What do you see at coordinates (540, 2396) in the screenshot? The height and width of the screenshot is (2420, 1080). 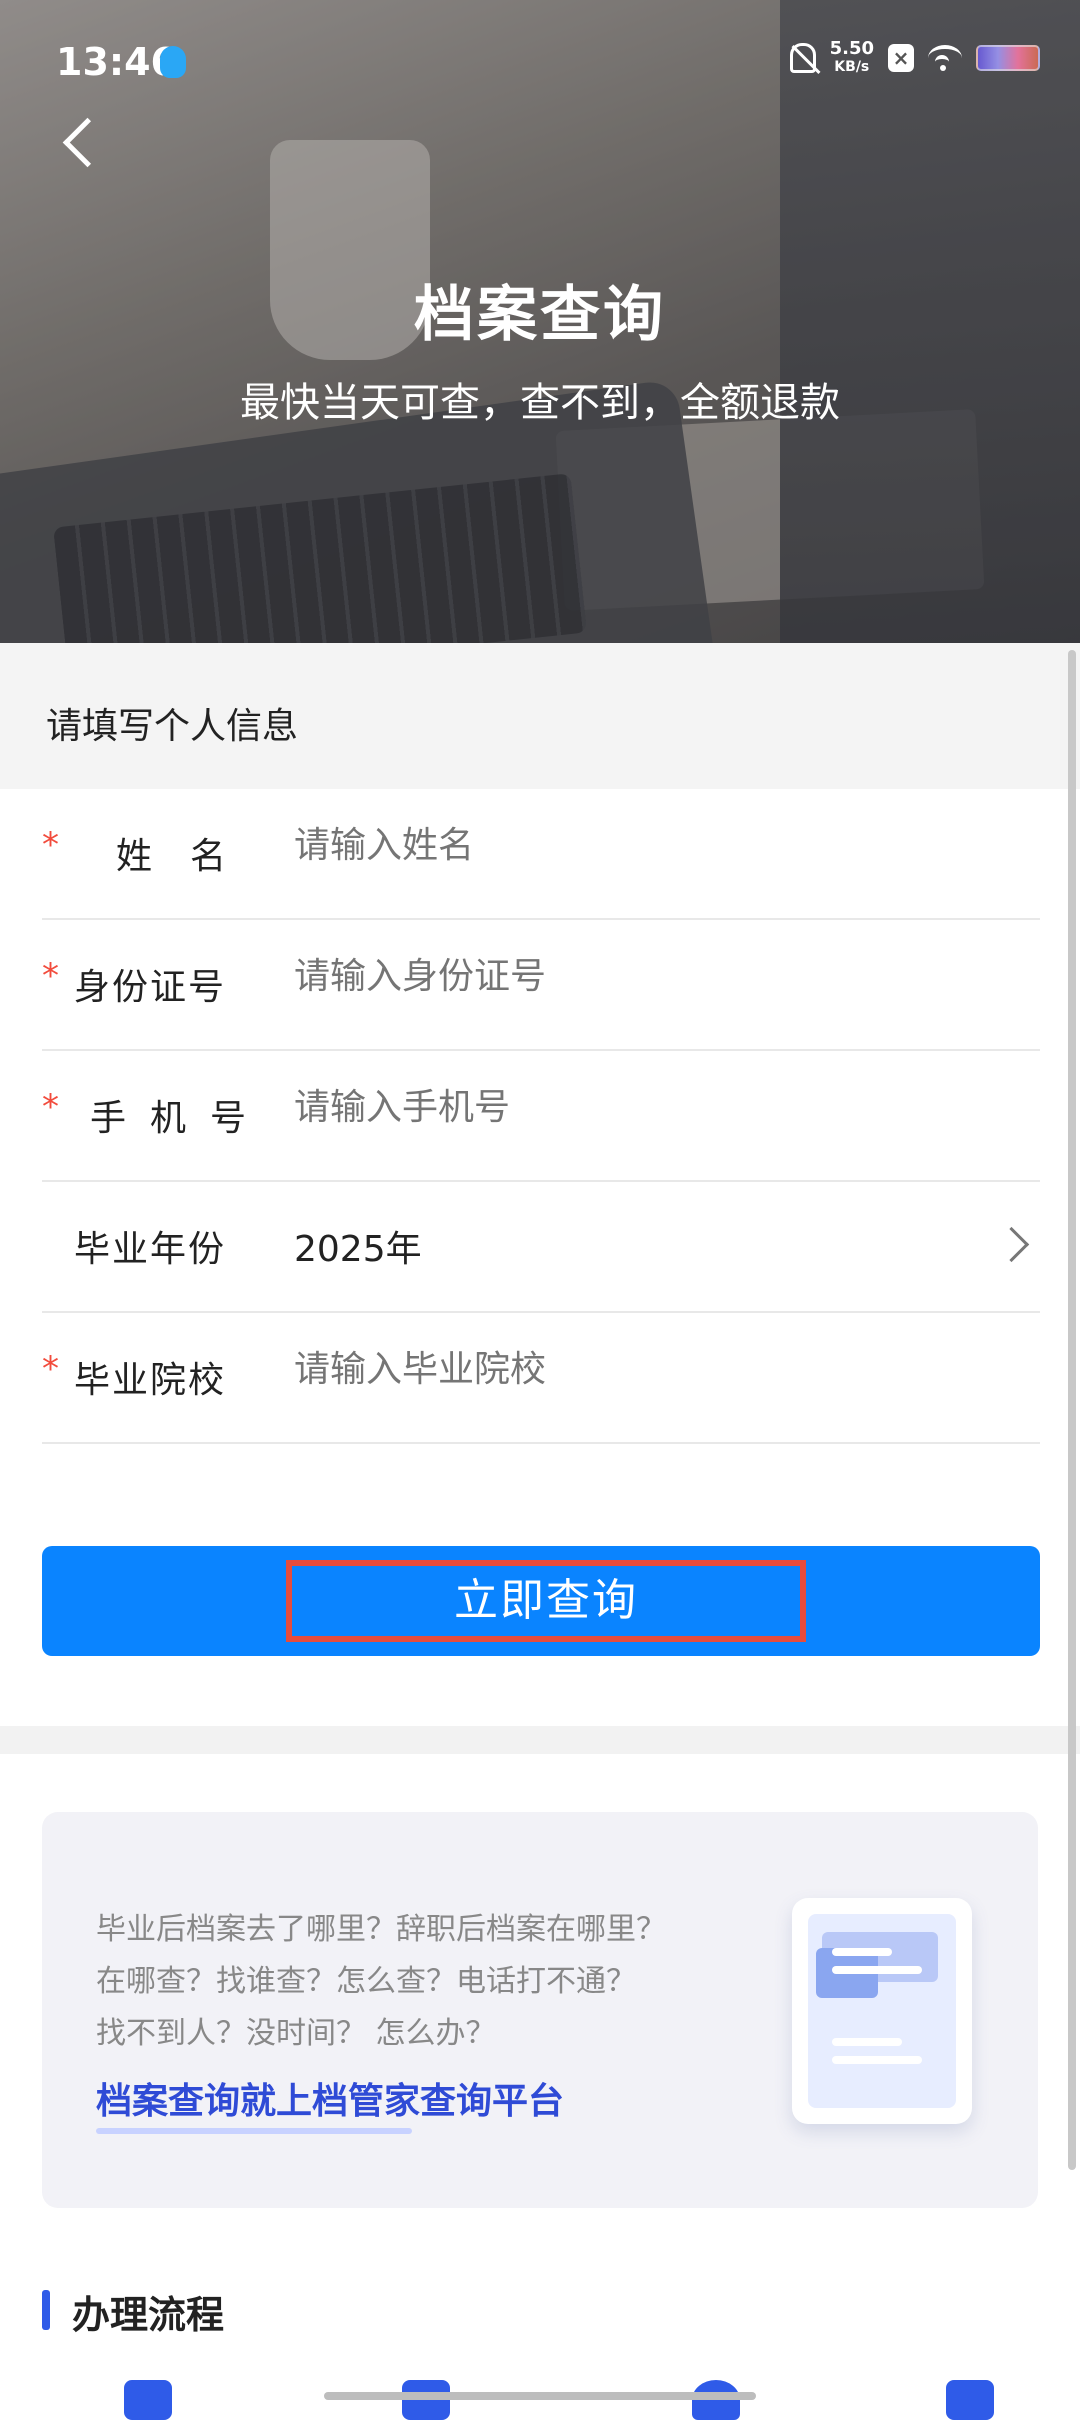 I see `home-indicator` at bounding box center [540, 2396].